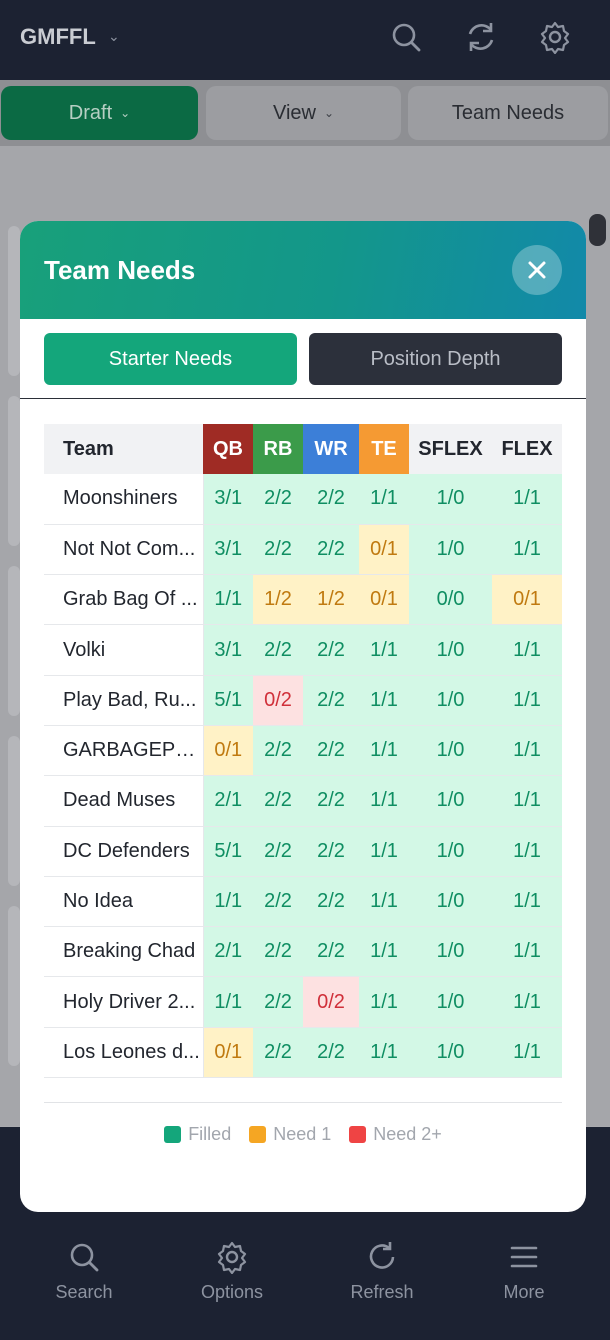  What do you see at coordinates (524, 1271) in the screenshot?
I see `nav-more: More` at bounding box center [524, 1271].